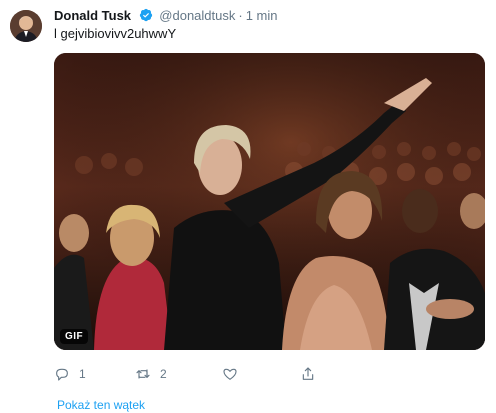 This screenshot has height=413, width=496. Describe the element at coordinates (151, 374) in the screenshot. I see `retweet-button: 2` at that location.